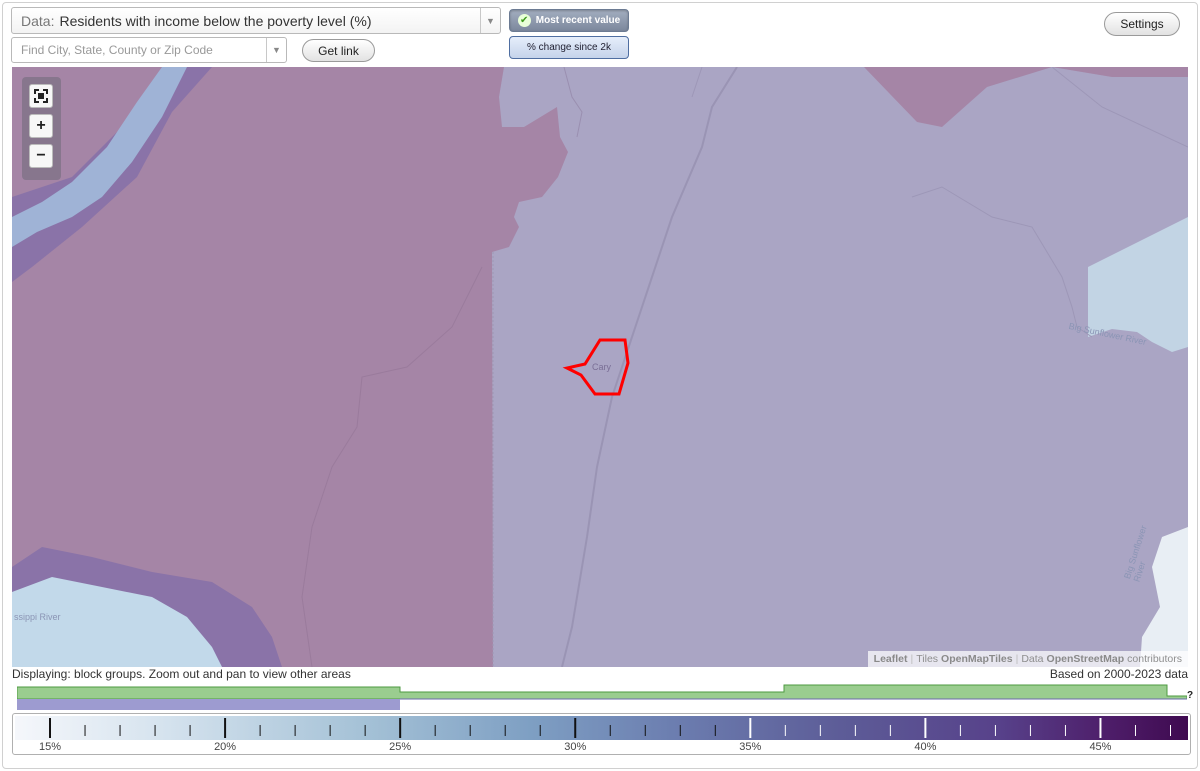 This screenshot has height=771, width=1200. What do you see at coordinates (208, 704) in the screenshot?
I see `timeline-current-range` at bounding box center [208, 704].